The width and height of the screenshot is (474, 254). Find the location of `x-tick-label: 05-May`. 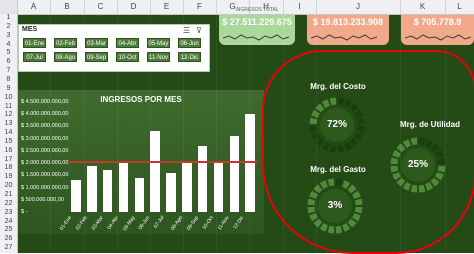

x-tick-label: 05-May is located at coordinates (129, 224).